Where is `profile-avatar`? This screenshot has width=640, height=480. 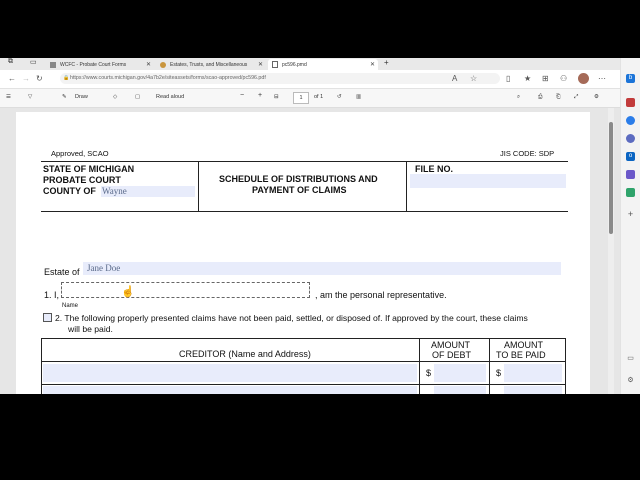
profile-avatar is located at coordinates (583, 78).